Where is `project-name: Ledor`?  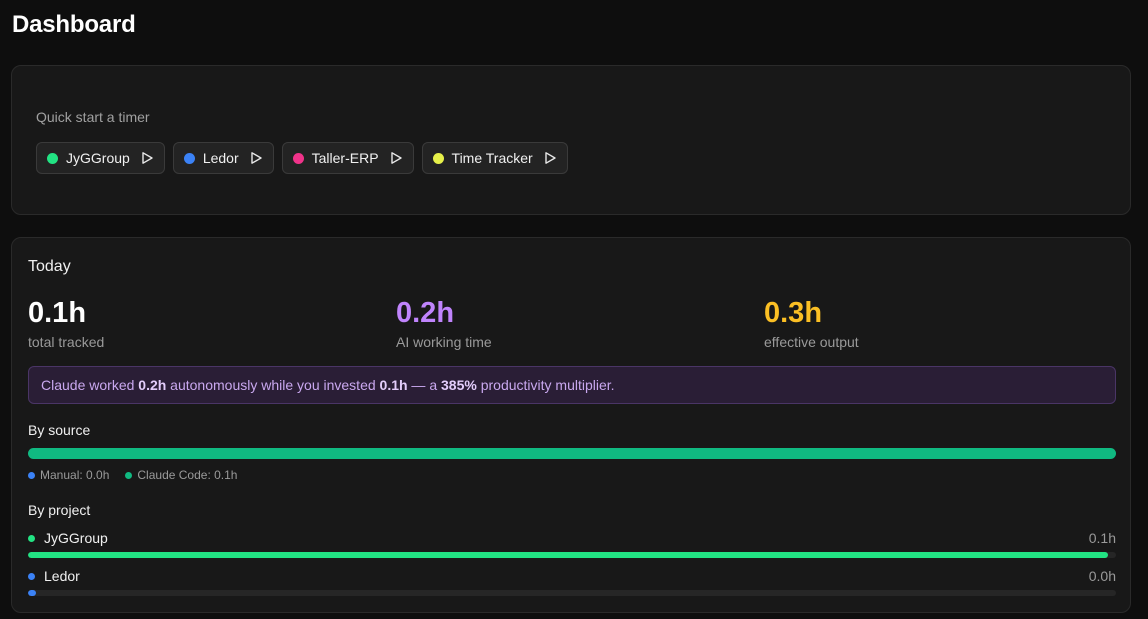
project-name: Ledor is located at coordinates (62, 576).